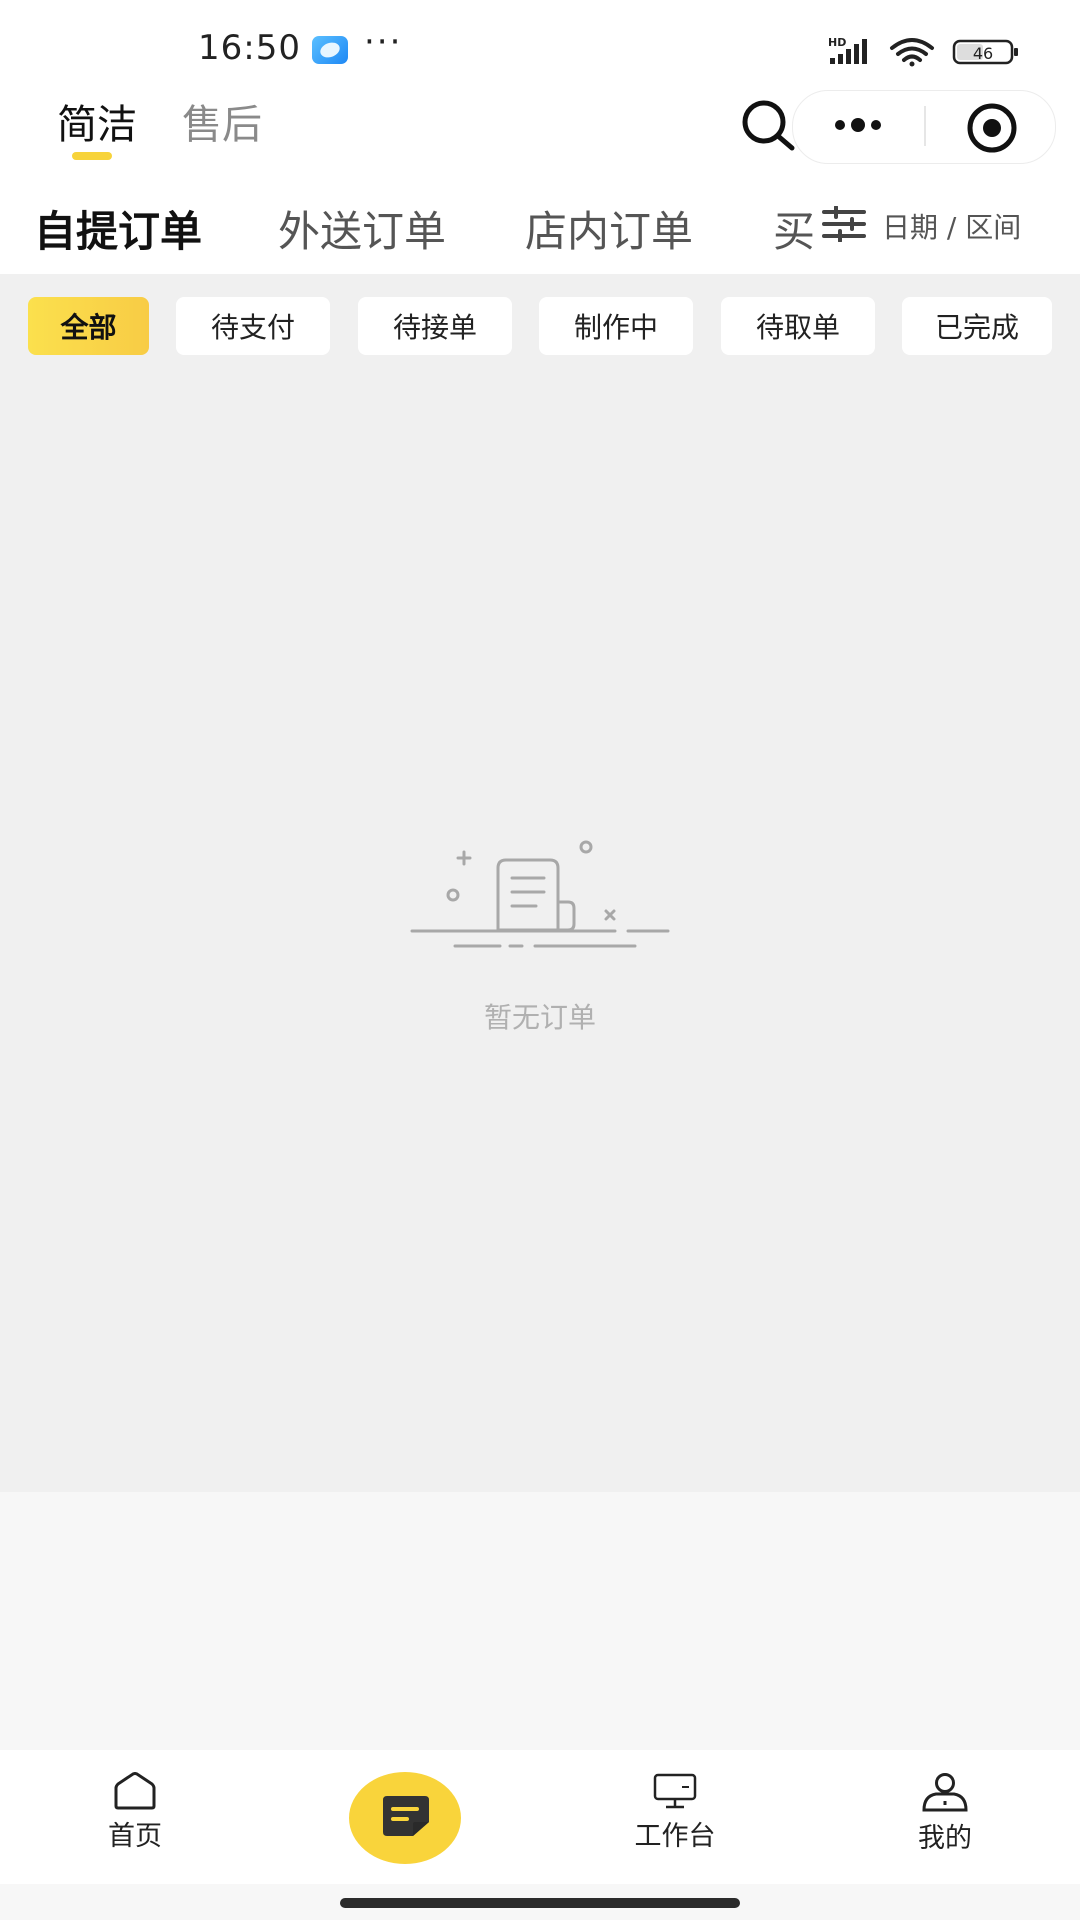 This screenshot has height=1920, width=1080. I want to click on order-chat-icon, so click(406, 1816).